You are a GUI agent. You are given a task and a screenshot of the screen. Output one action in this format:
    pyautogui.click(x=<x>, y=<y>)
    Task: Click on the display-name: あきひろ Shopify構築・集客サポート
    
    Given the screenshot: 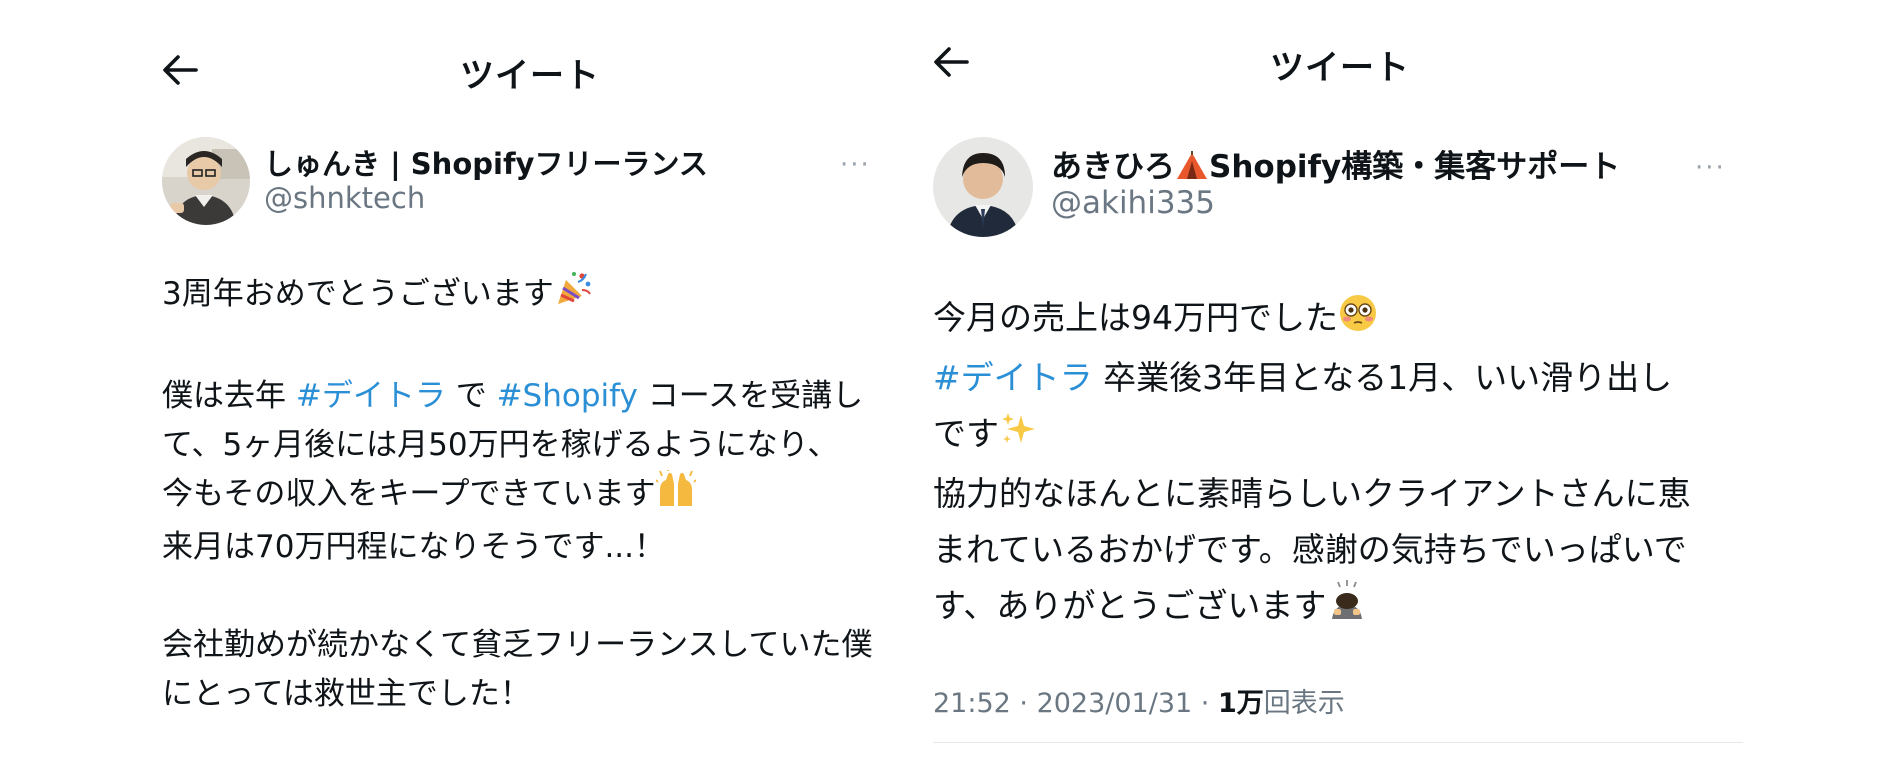 What is the action you would take?
    pyautogui.click(x=1335, y=163)
    